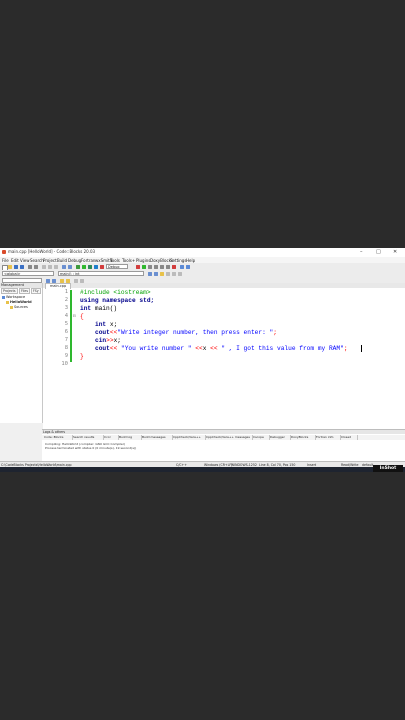 This screenshot has height=720, width=405. What do you see at coordinates (74, 315) in the screenshot?
I see `fold-marker-icon: ⊟` at bounding box center [74, 315].